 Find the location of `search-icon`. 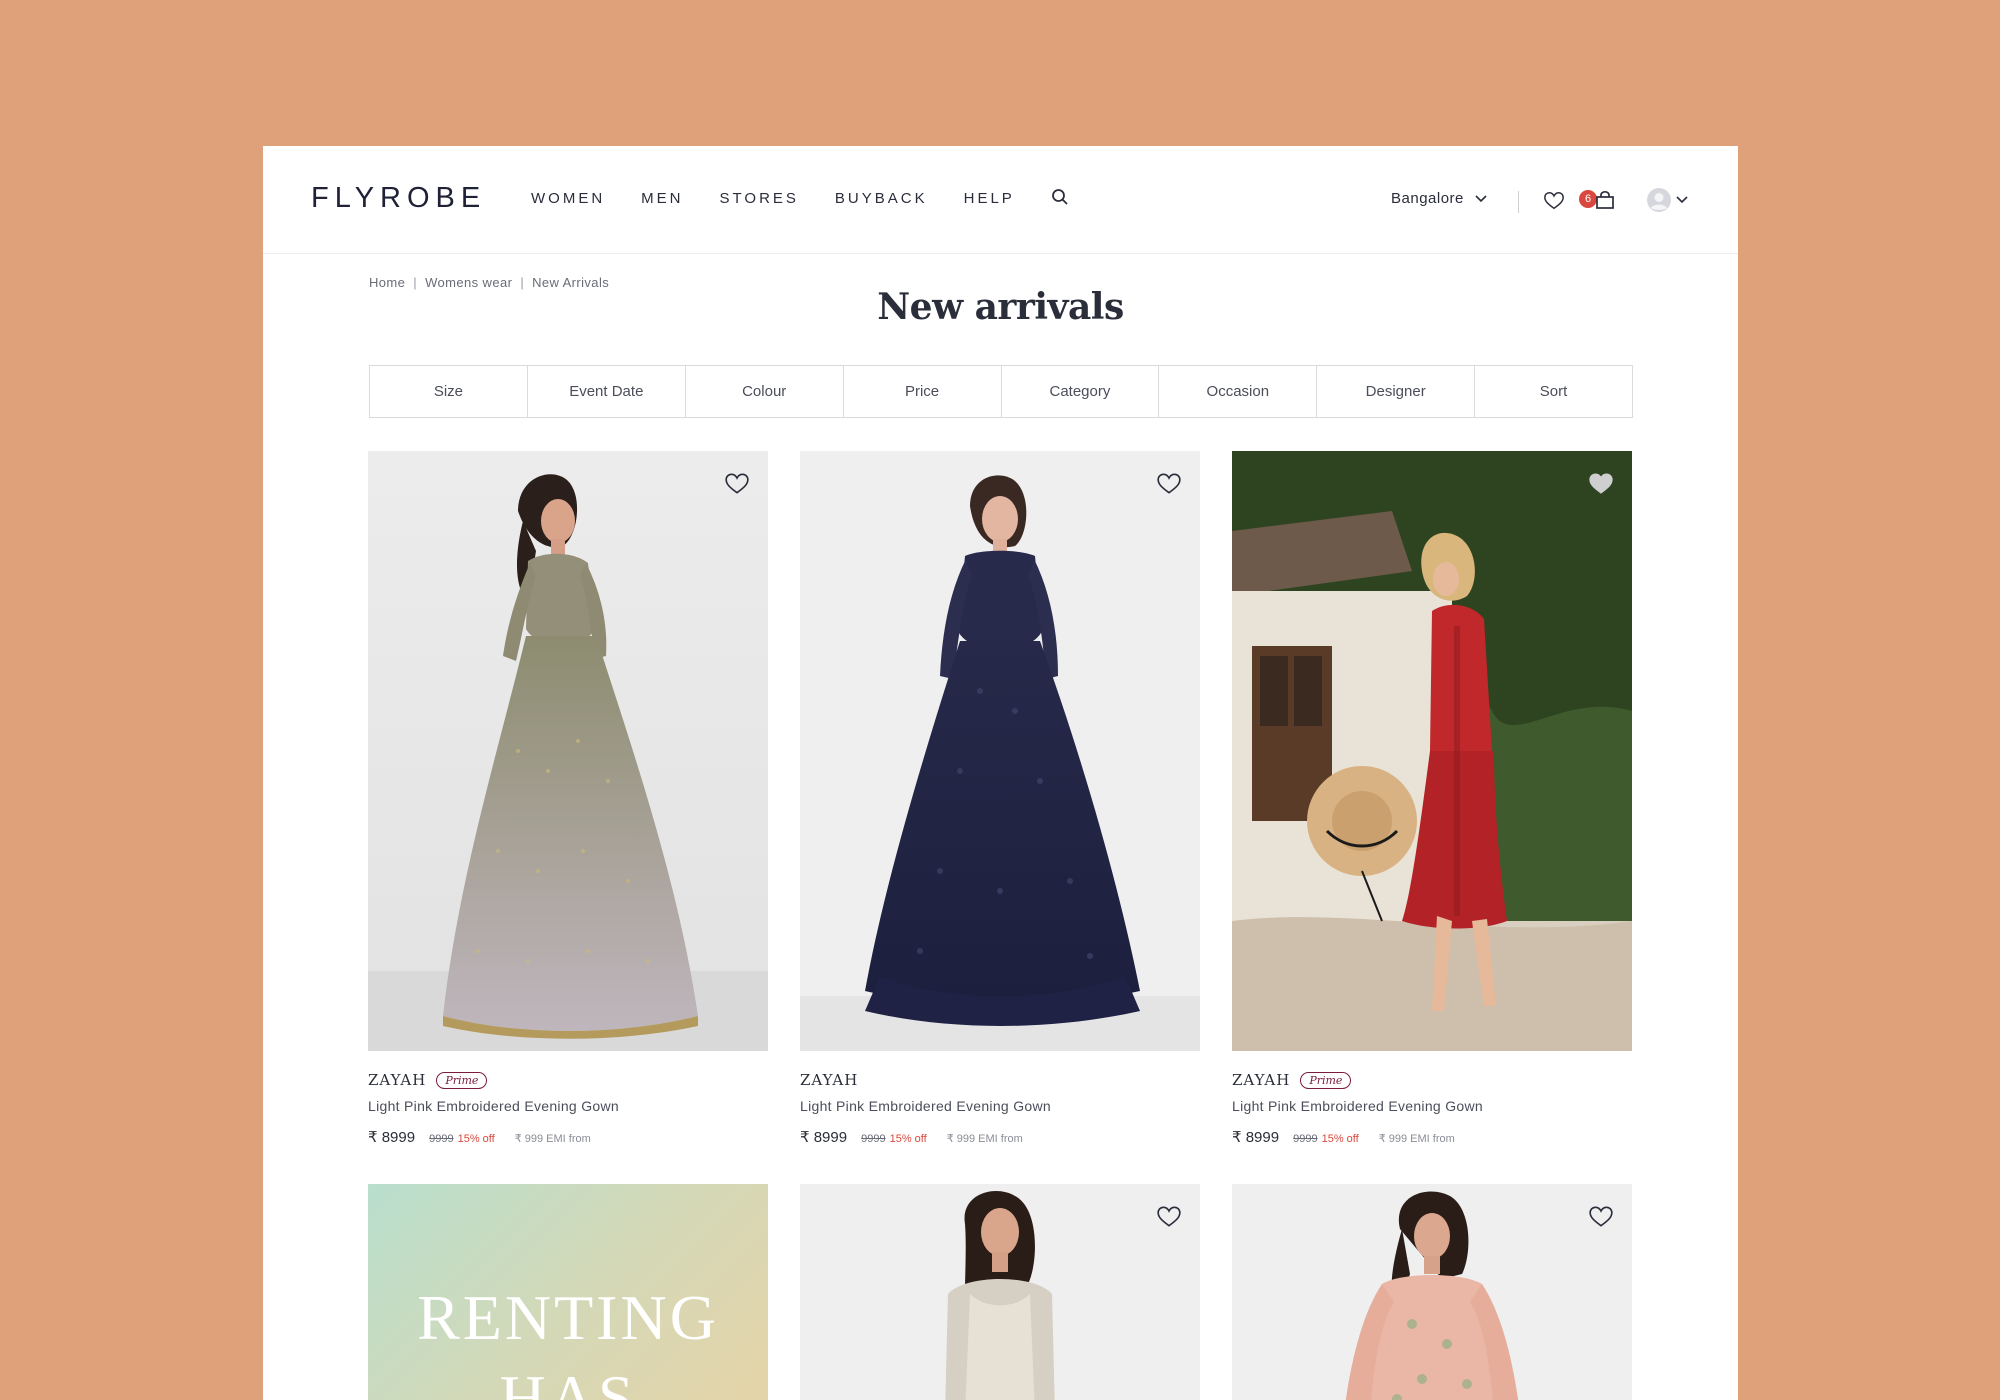

search-icon is located at coordinates (1060, 197).